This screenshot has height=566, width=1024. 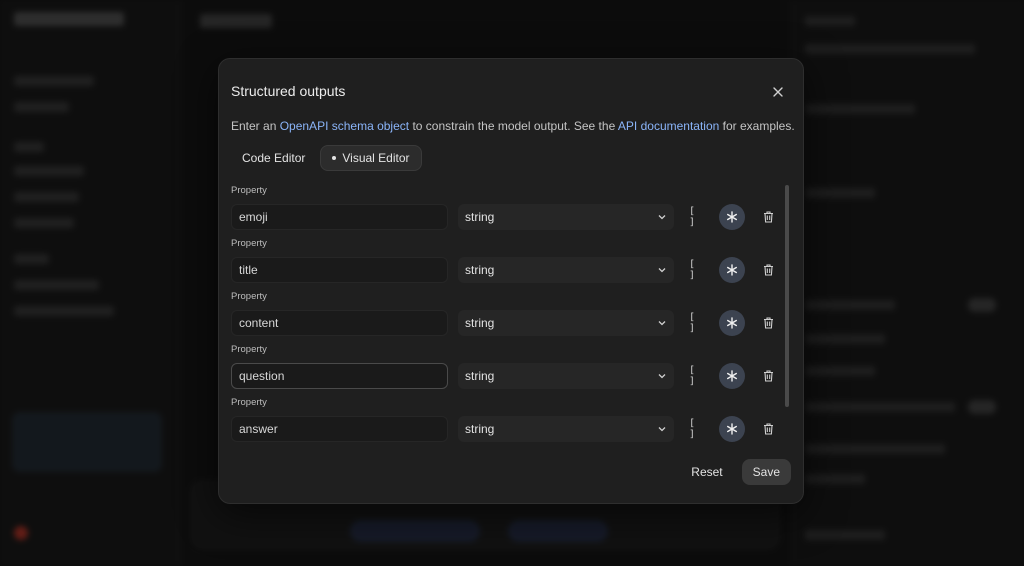 What do you see at coordinates (787, 296) in the screenshot?
I see `property-list-scrollbar` at bounding box center [787, 296].